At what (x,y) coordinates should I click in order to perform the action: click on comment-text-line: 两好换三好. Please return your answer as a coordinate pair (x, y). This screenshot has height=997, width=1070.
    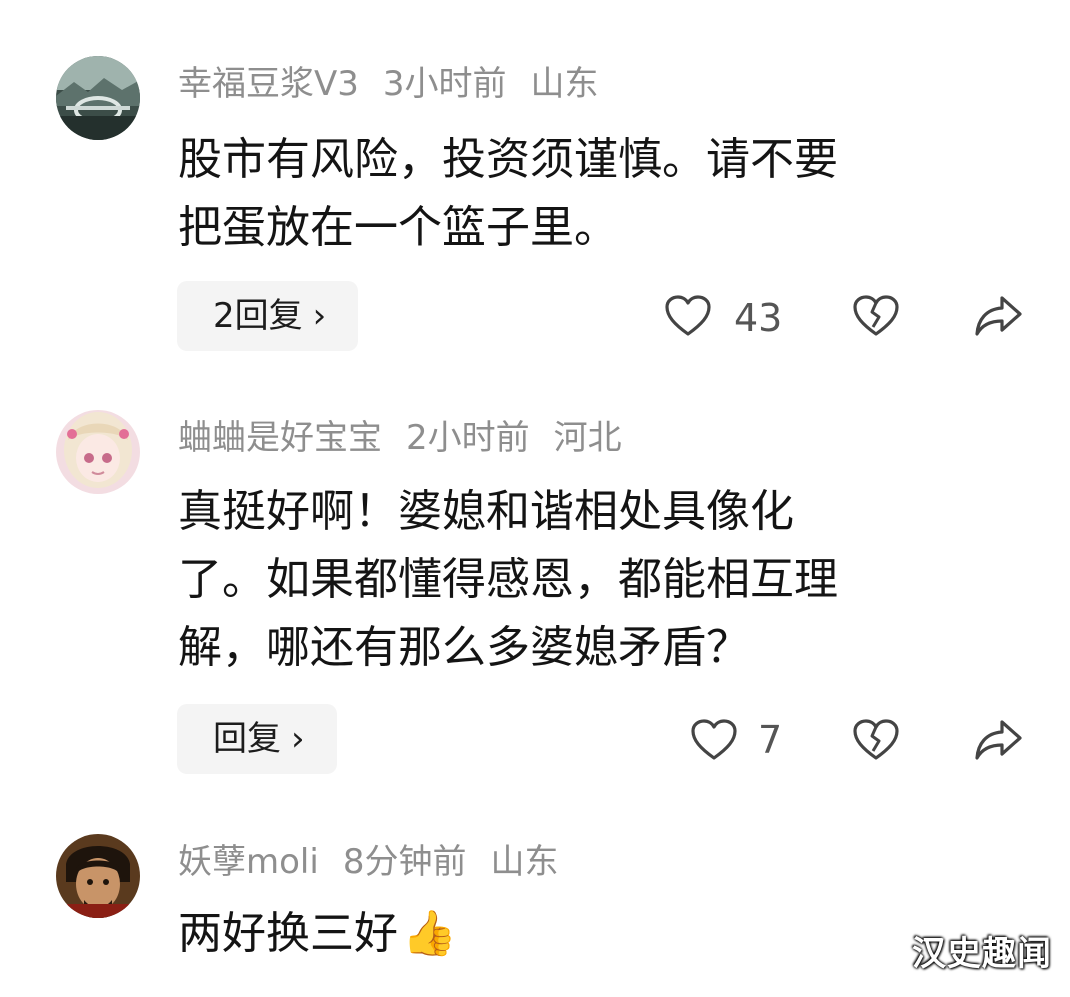
    Looking at the image, I should click on (288, 933).